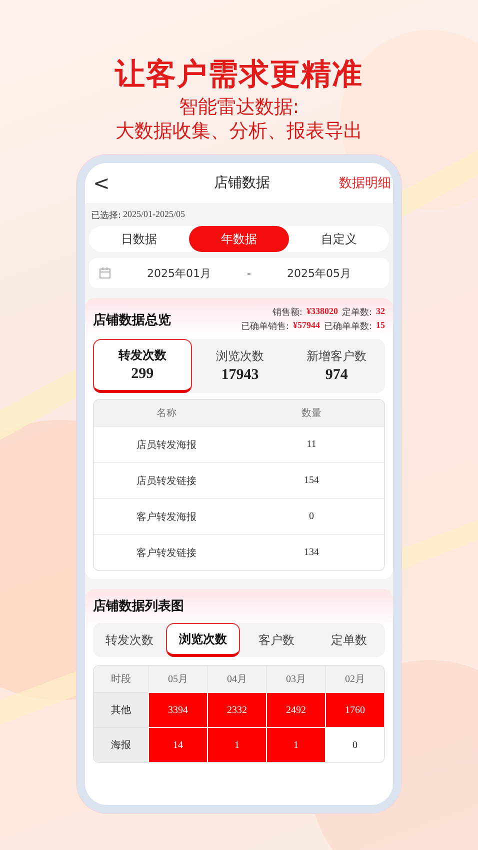  I want to click on metric-tab: 新增客户数 974, so click(337, 366).